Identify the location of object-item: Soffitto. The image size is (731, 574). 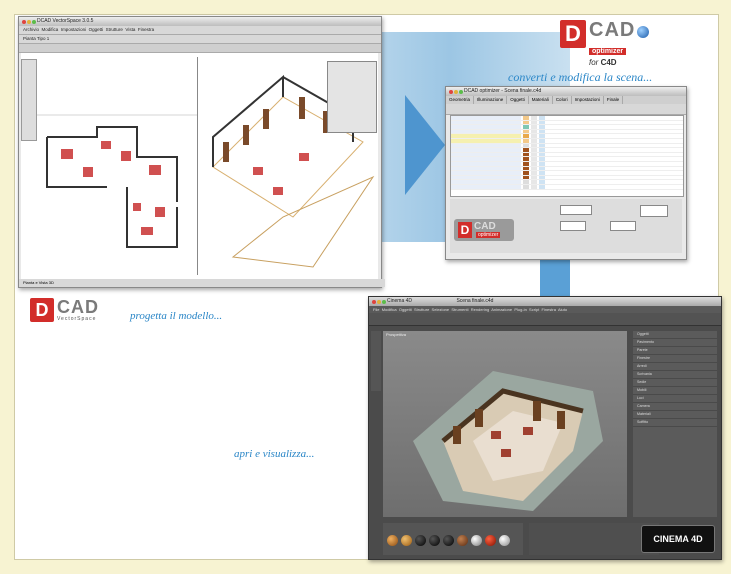
(675, 423).